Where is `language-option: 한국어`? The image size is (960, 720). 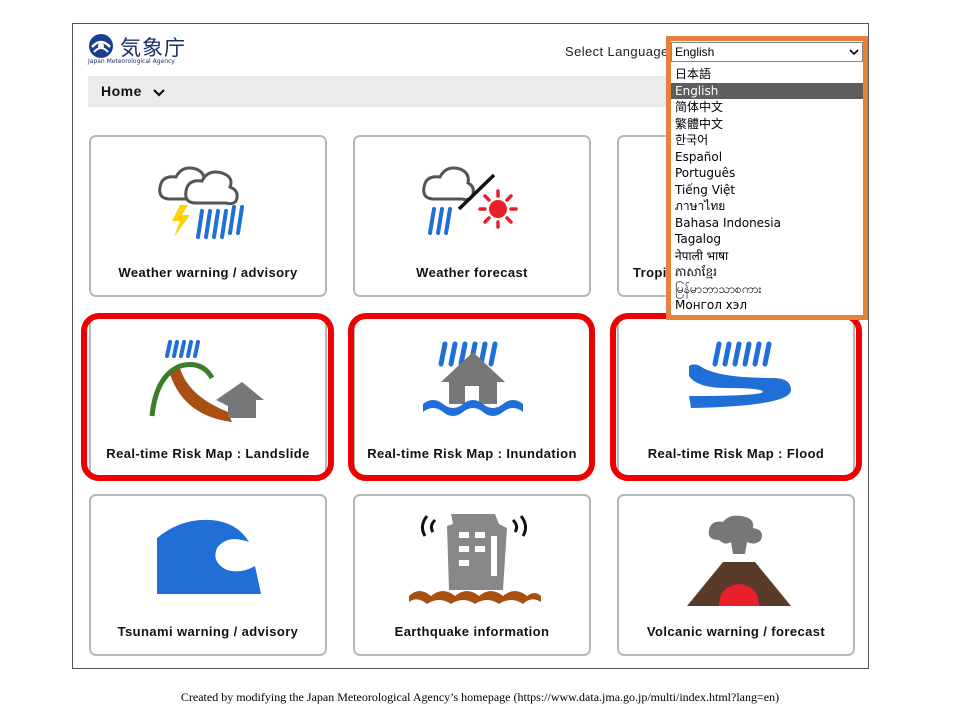
language-option: 한국어 is located at coordinates (767, 140).